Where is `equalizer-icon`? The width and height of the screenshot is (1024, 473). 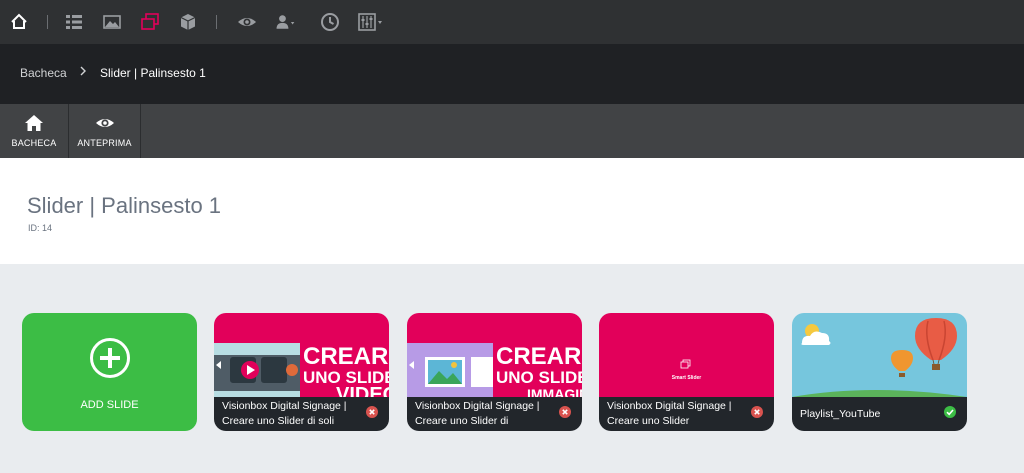
equalizer-icon is located at coordinates (371, 22).